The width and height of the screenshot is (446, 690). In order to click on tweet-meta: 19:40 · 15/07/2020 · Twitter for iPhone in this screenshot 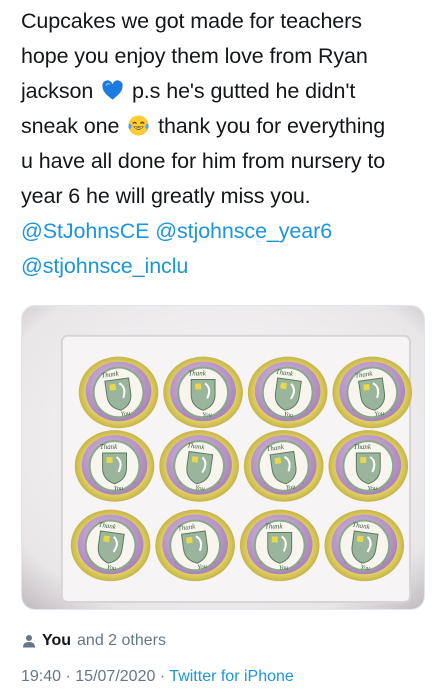, I will do `click(157, 679)`.